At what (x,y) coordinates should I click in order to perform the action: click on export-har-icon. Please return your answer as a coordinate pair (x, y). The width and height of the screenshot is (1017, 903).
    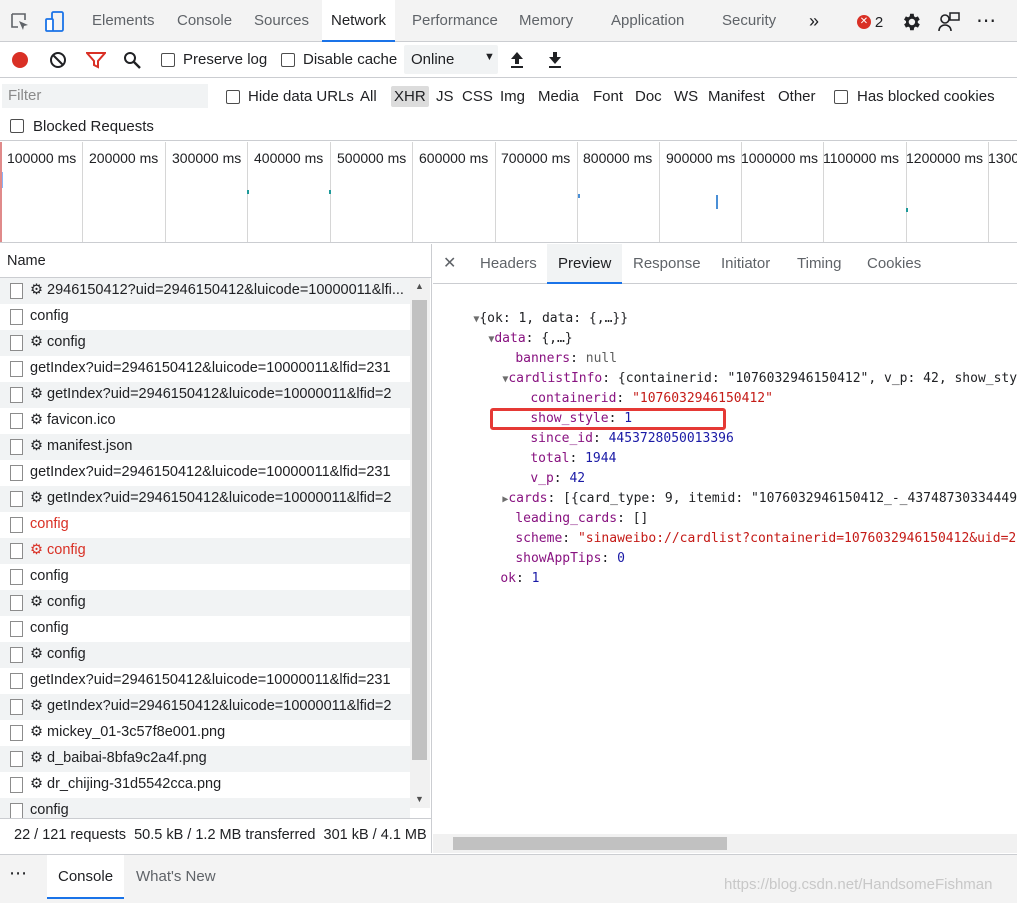
    Looking at the image, I should click on (555, 60).